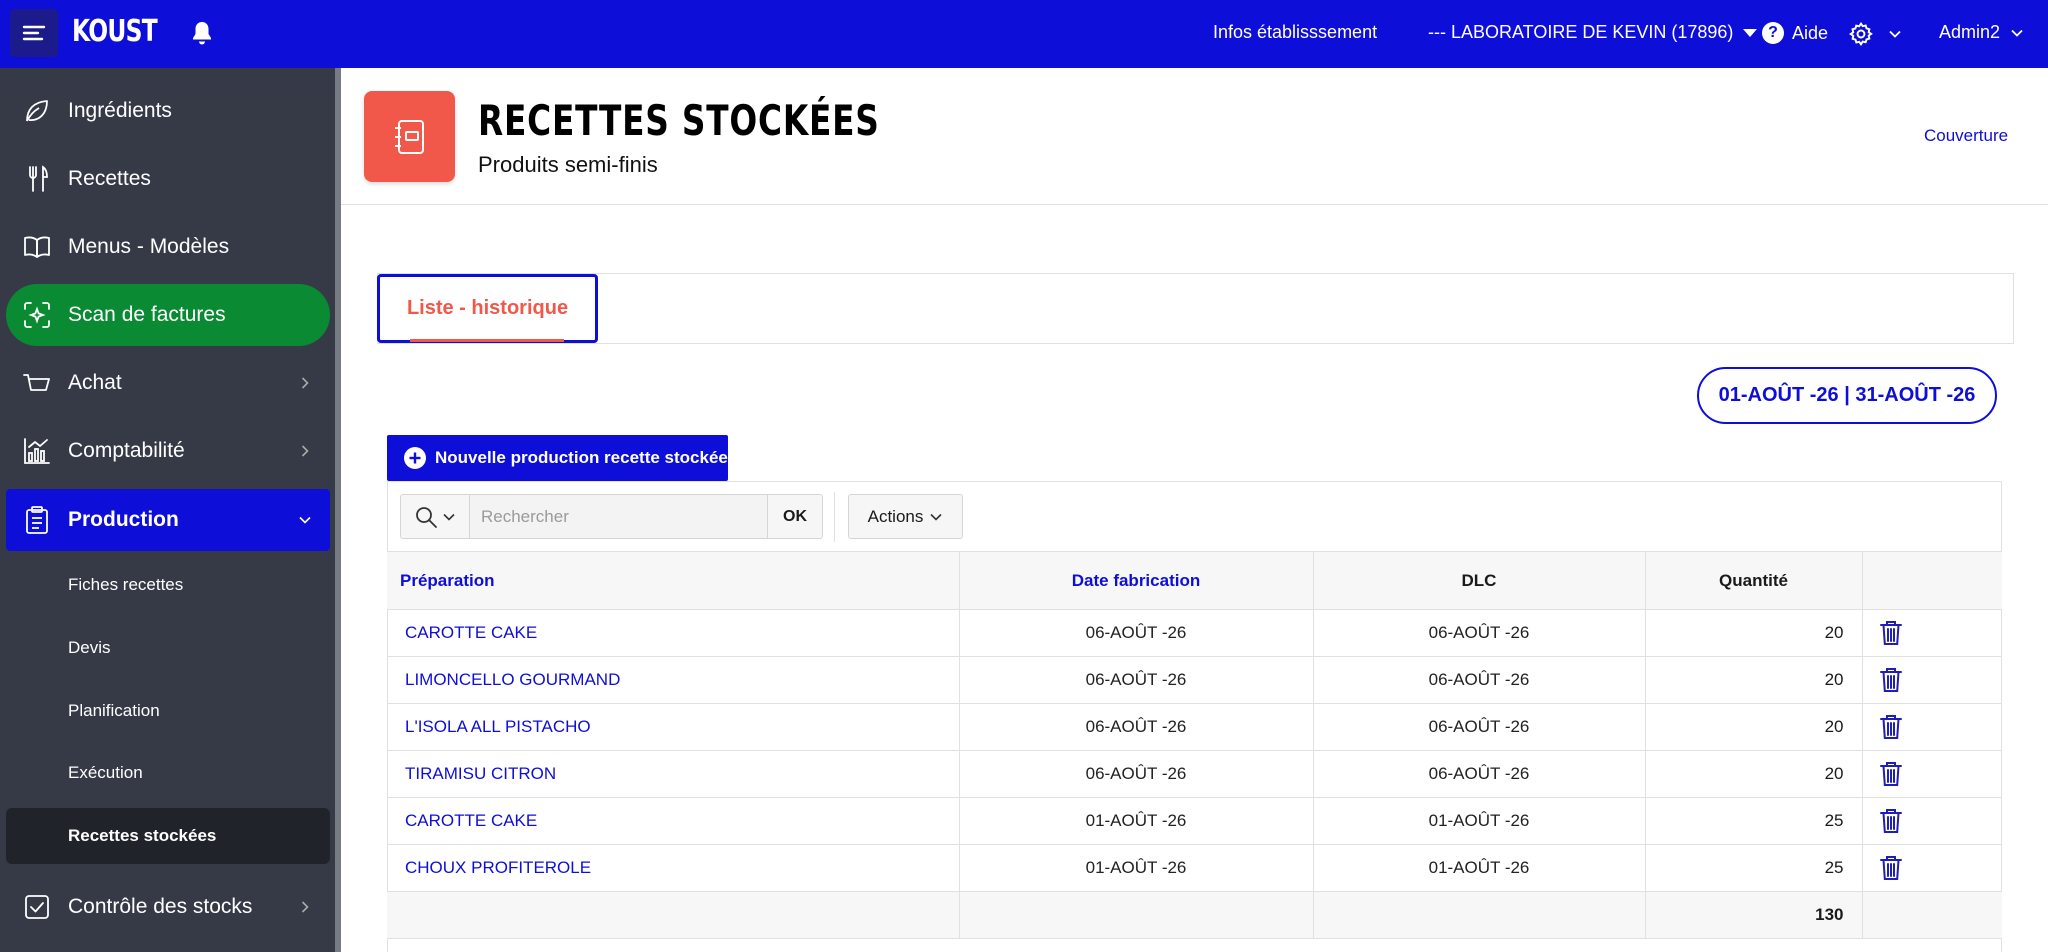  What do you see at coordinates (557, 458) in the screenshot?
I see `new-production-button: Nouvelle production recette stockée` at bounding box center [557, 458].